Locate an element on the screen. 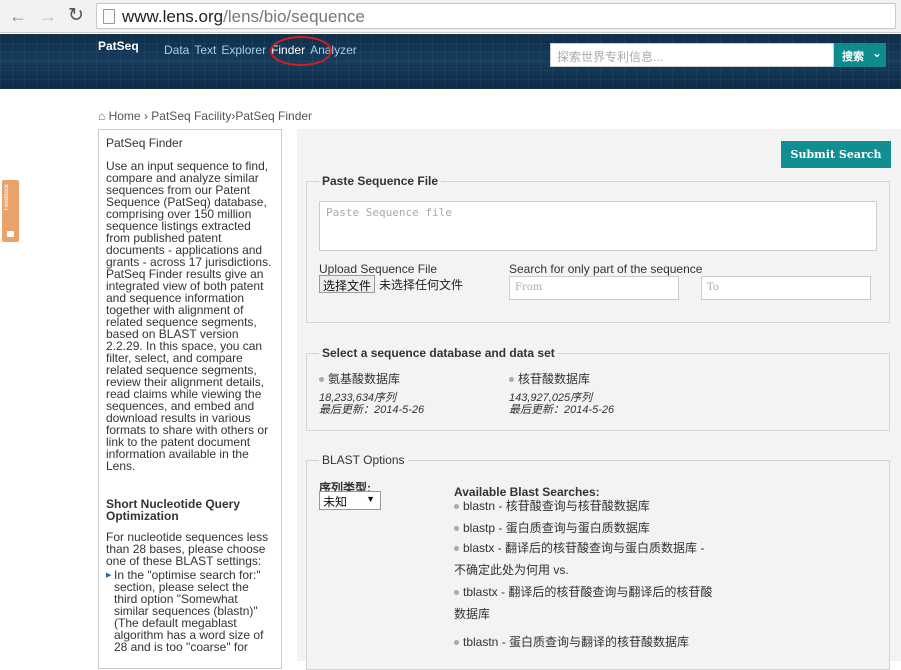 This screenshot has width=901, height=670. blast-desc: - 蛋白质查询与翻译的核苷酸数据库 is located at coordinates (594, 642).